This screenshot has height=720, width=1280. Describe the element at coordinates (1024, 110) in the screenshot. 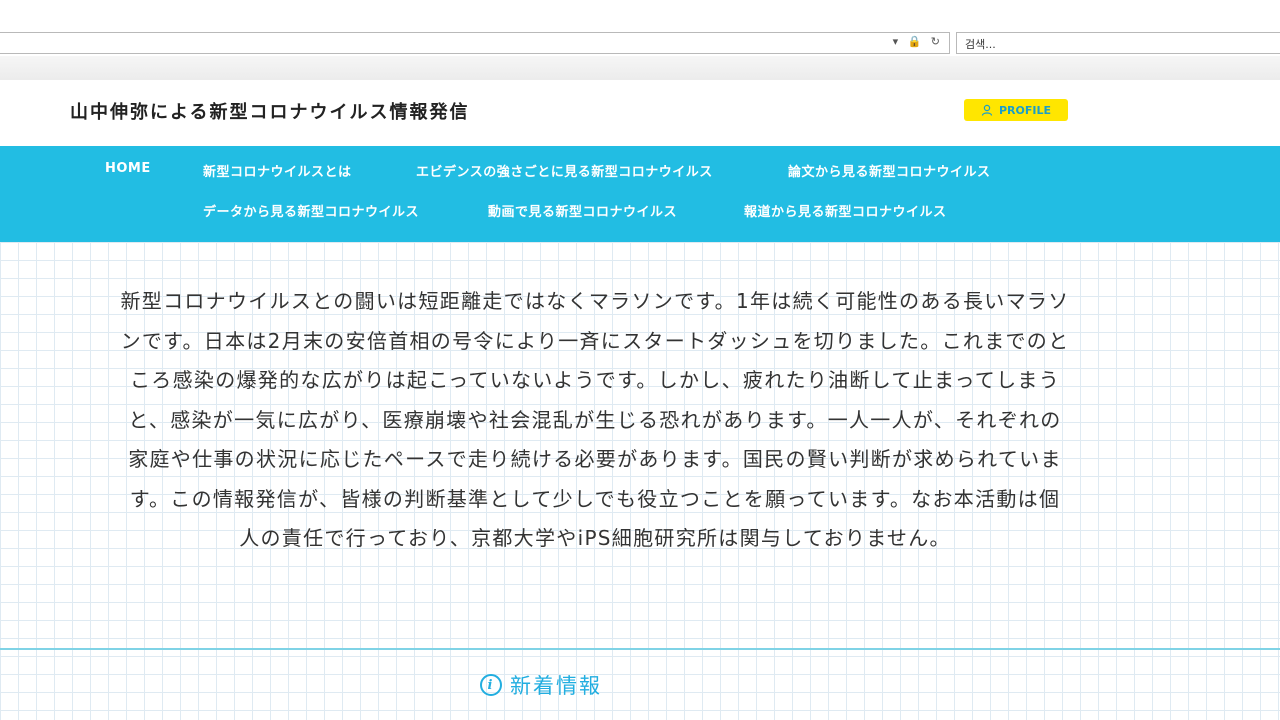

I see `profile-label: PROFILE` at that location.